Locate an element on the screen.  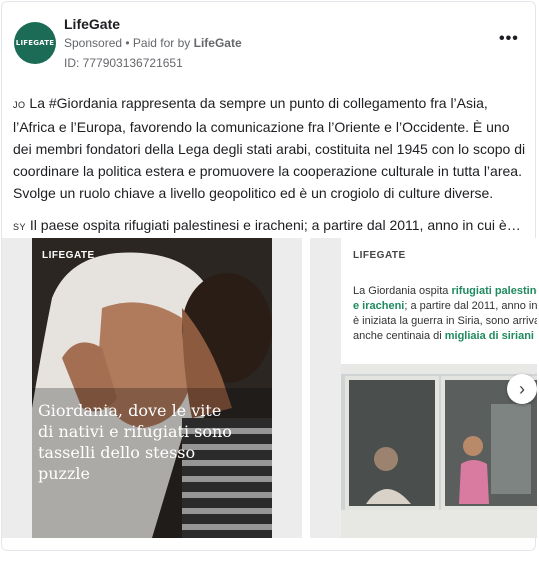
slide-1-brand: LIFEGATE is located at coordinates (68, 255).